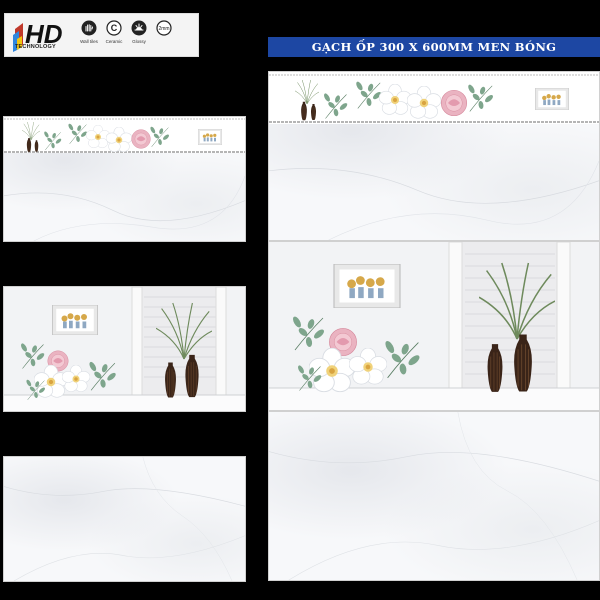 The height and width of the screenshot is (600, 600). What do you see at coordinates (89, 28) in the screenshot?
I see `wall-hand-icon` at bounding box center [89, 28].